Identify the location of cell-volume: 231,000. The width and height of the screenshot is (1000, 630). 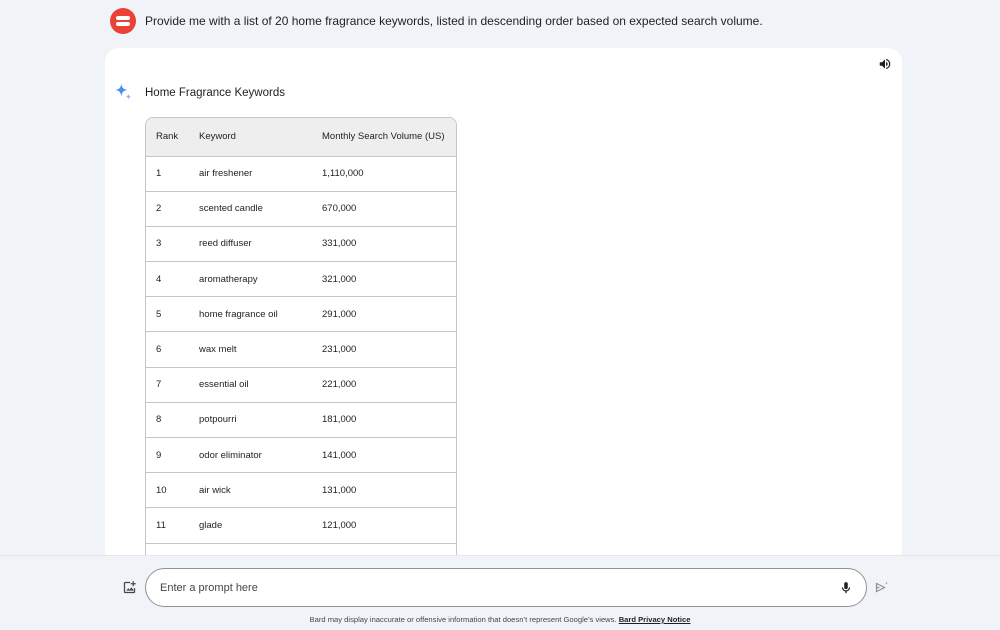
(339, 350).